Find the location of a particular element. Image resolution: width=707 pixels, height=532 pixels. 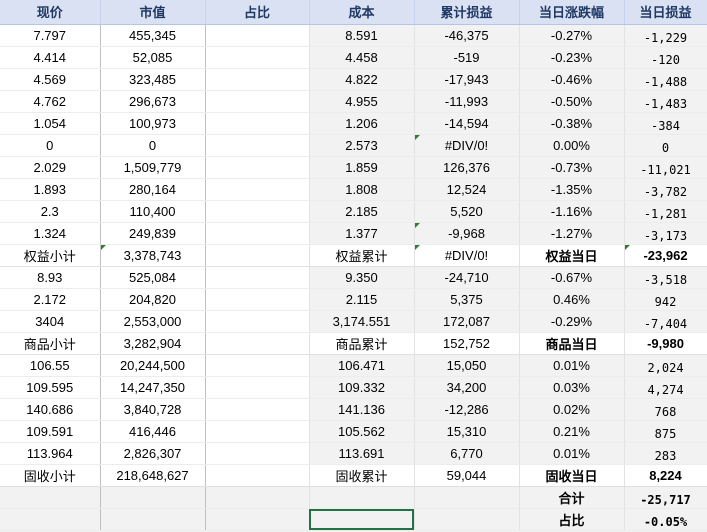

cell-cost: 2.185 is located at coordinates (362, 211).